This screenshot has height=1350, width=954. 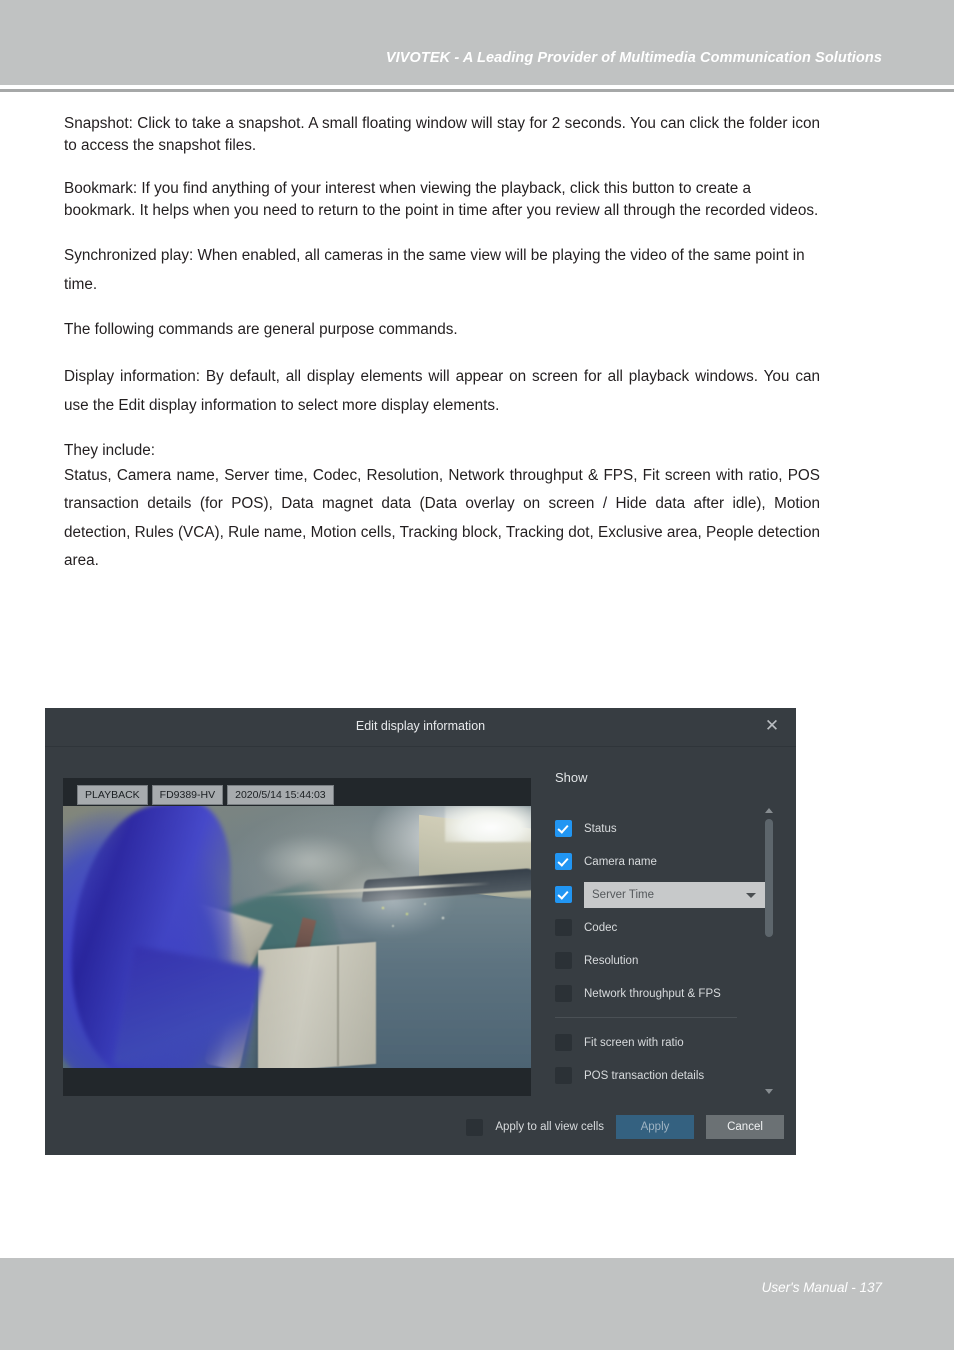 I want to click on dialog-footer-controls: Apply to all view cells Apply Cancel, so click(x=625, y=1127).